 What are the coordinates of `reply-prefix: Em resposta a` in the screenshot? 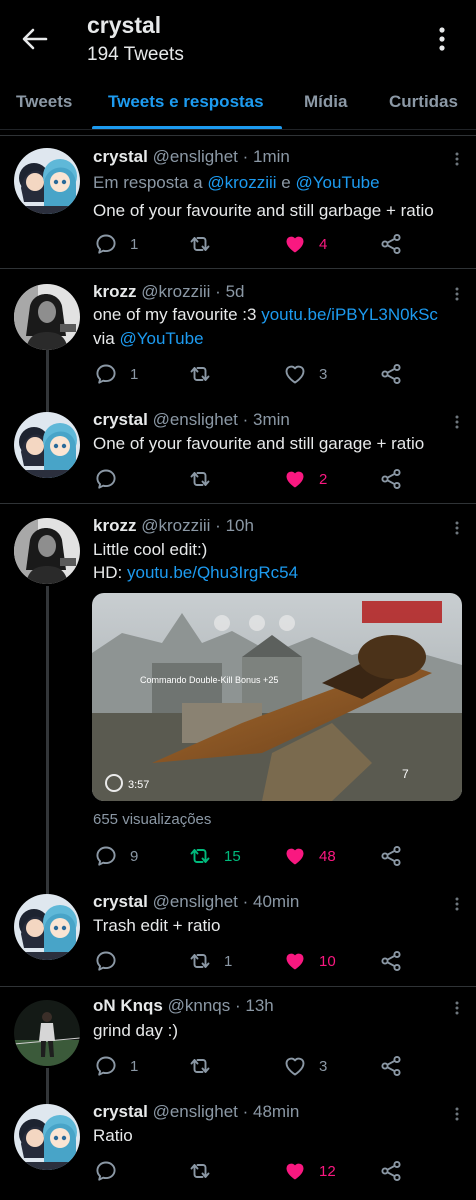 It's located at (148, 182).